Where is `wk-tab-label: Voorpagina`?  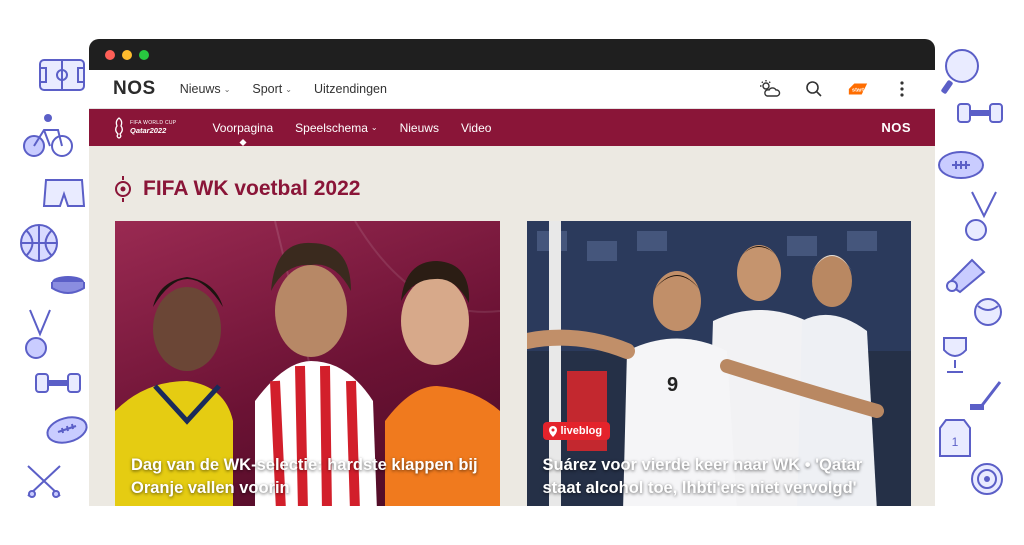
wk-tab-label: Voorpagina is located at coordinates (243, 127).